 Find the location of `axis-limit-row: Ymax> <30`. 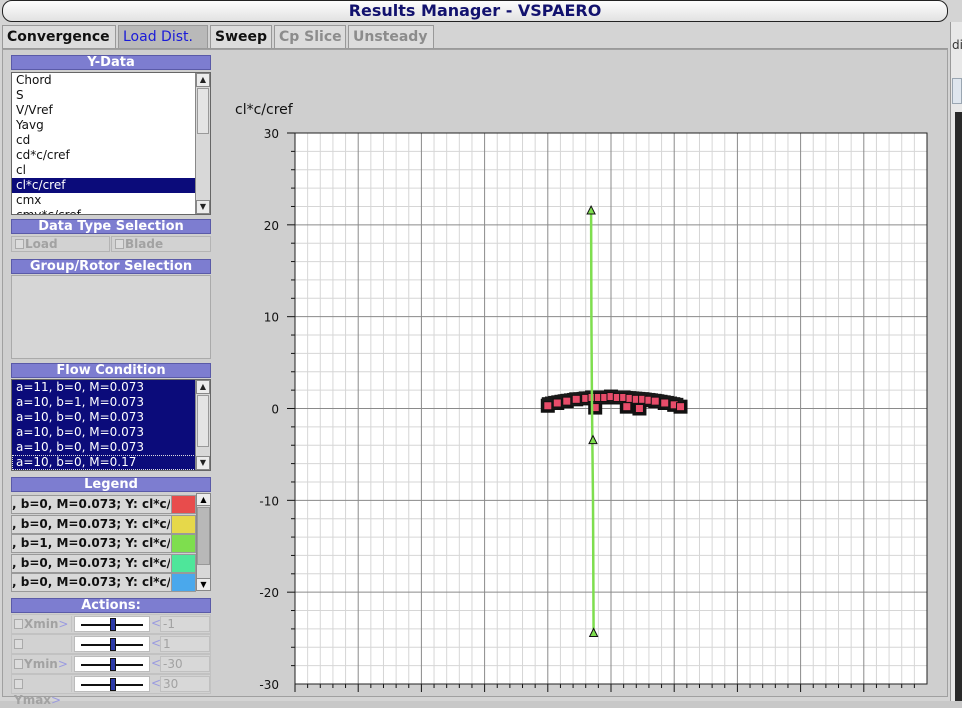

axis-limit-row: Ymax> <30 is located at coordinates (111, 690).